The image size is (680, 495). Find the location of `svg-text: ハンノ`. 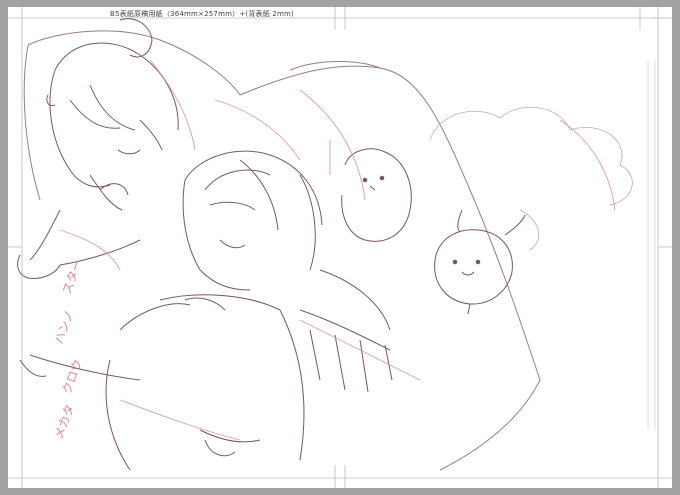

svg-text: ハンノ is located at coordinates (64, 327).